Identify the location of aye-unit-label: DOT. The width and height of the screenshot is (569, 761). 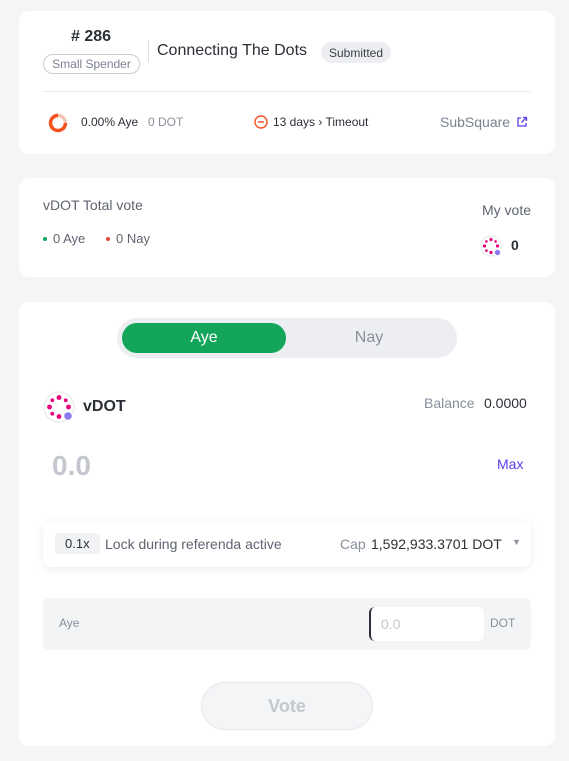
(503, 623).